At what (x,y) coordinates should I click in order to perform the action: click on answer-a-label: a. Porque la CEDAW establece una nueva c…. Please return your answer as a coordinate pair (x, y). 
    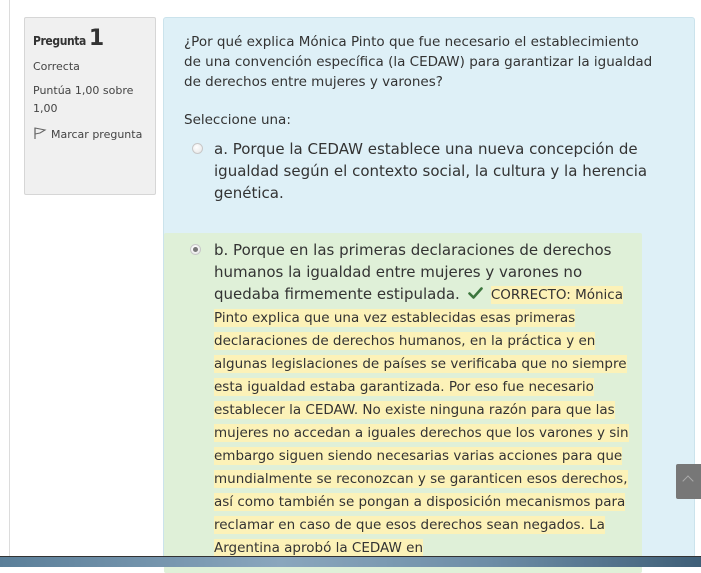
    Looking at the image, I should click on (431, 171).